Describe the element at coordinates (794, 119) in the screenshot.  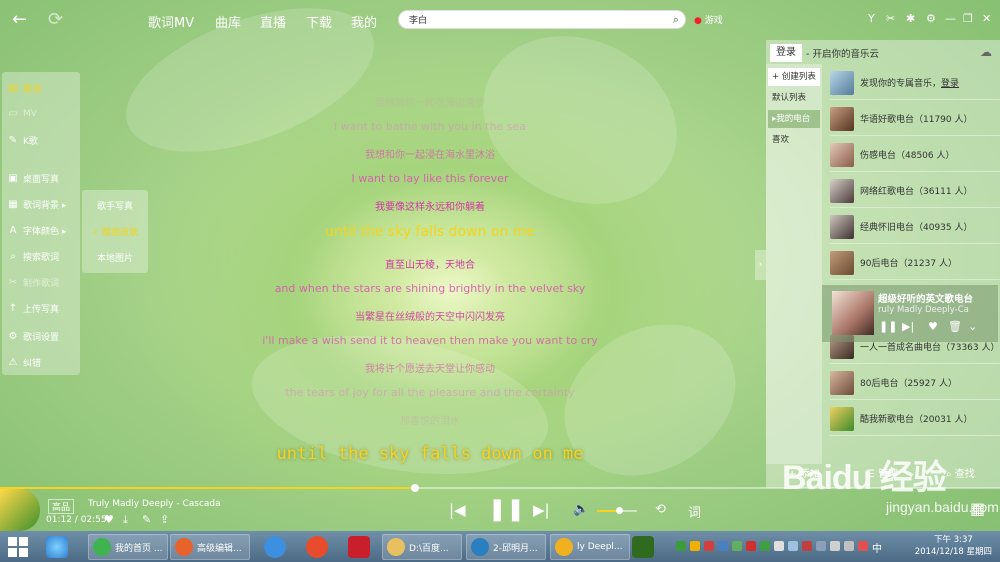
I see `playlist-tab: ▸我的电台` at that location.